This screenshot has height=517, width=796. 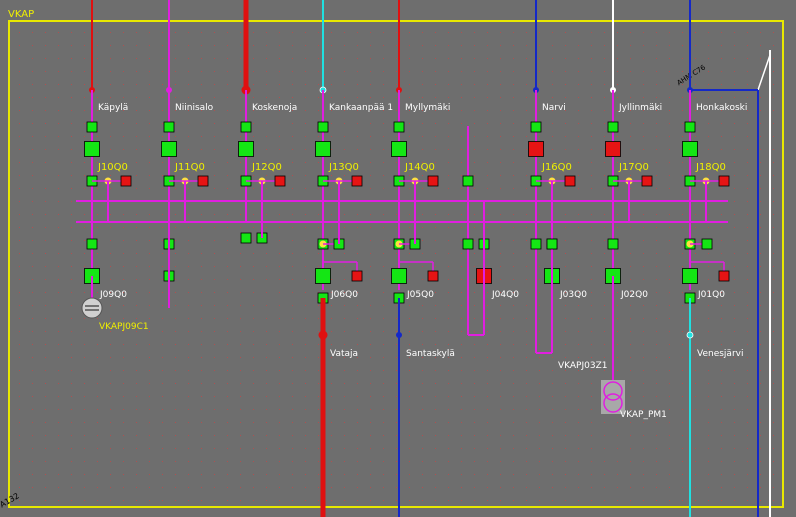 I want to click on auxiliary-switch, so click(x=246, y=238).